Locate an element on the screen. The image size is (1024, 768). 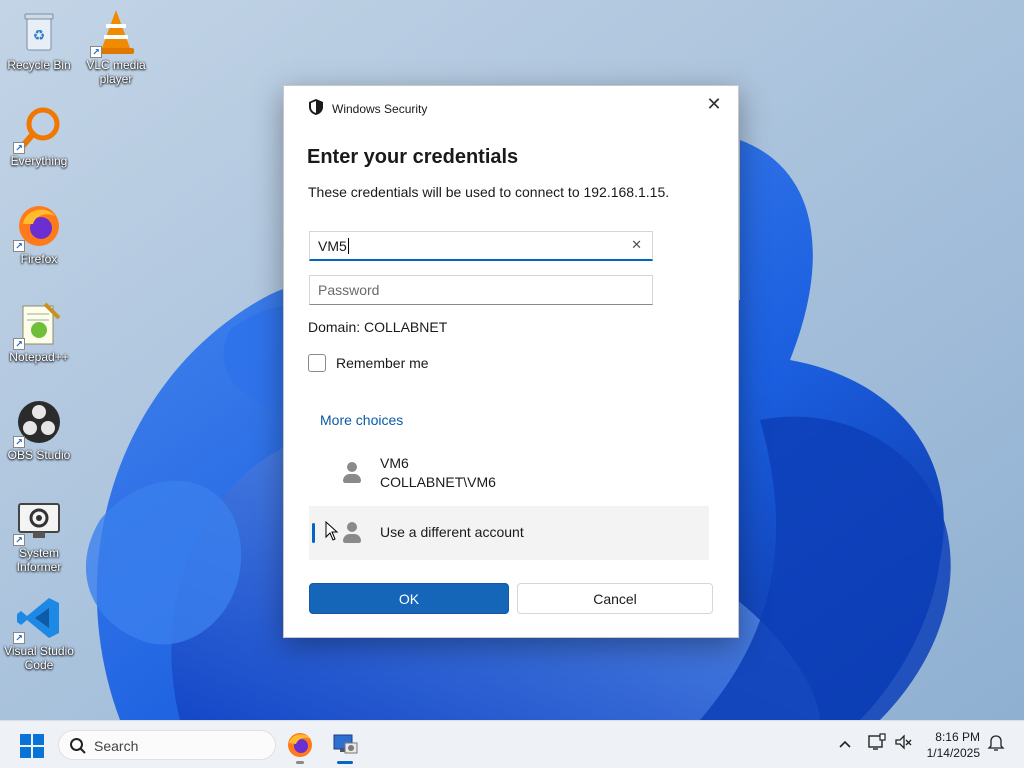
clock-time: 8:16 PM is located at coordinates (957, 737).